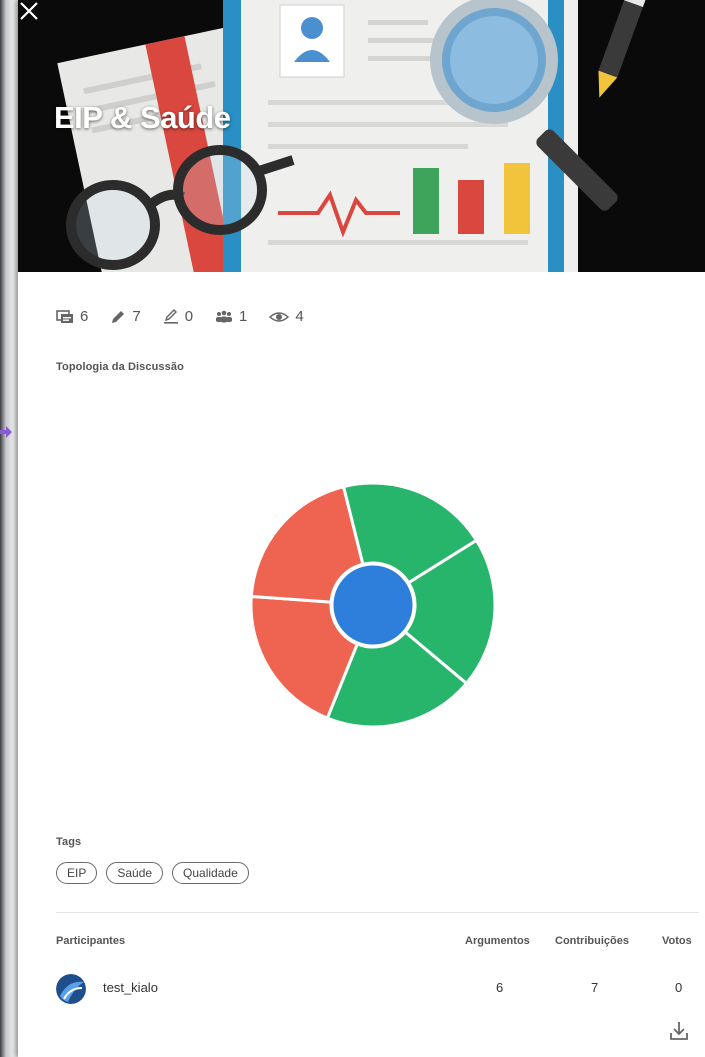  Describe the element at coordinates (136, 316) in the screenshot. I see `stat-contributions-value: 7` at that location.